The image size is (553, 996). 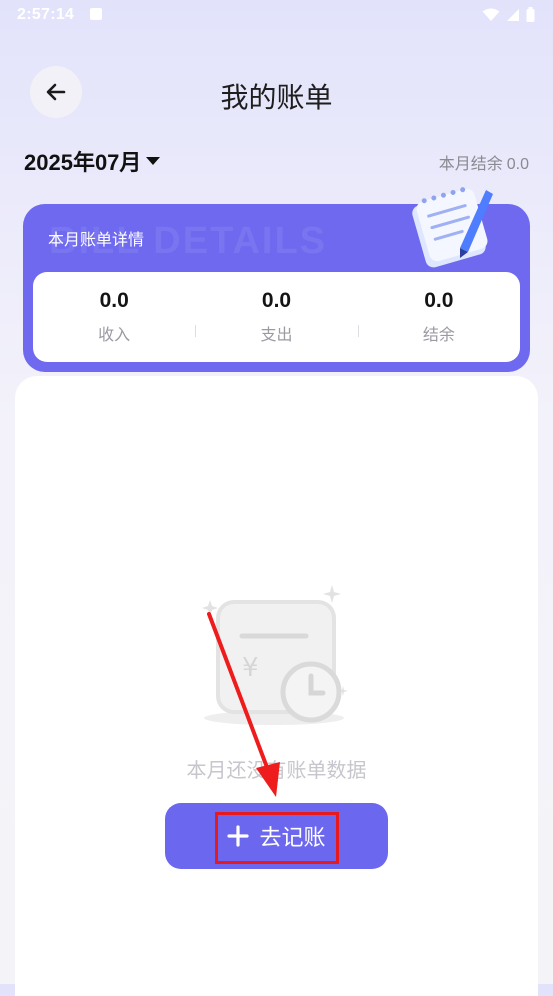 I want to click on stat-expense: 0.0 支出, so click(x=276, y=317).